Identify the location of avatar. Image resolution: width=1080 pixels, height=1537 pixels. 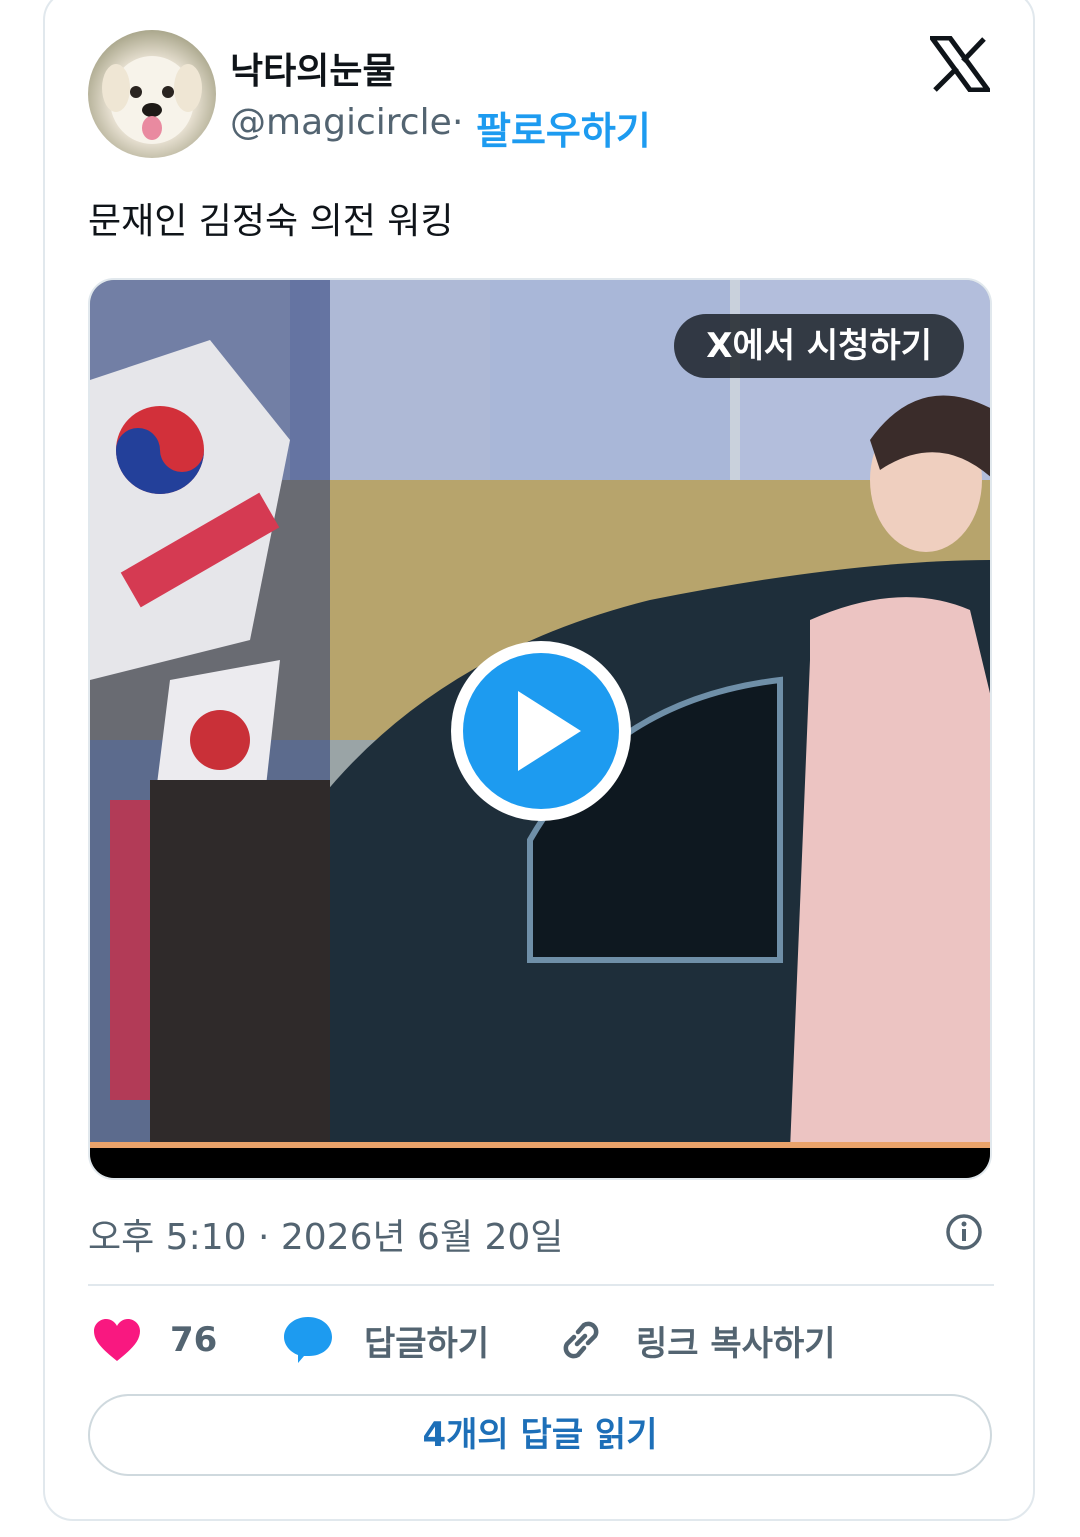
(152, 94).